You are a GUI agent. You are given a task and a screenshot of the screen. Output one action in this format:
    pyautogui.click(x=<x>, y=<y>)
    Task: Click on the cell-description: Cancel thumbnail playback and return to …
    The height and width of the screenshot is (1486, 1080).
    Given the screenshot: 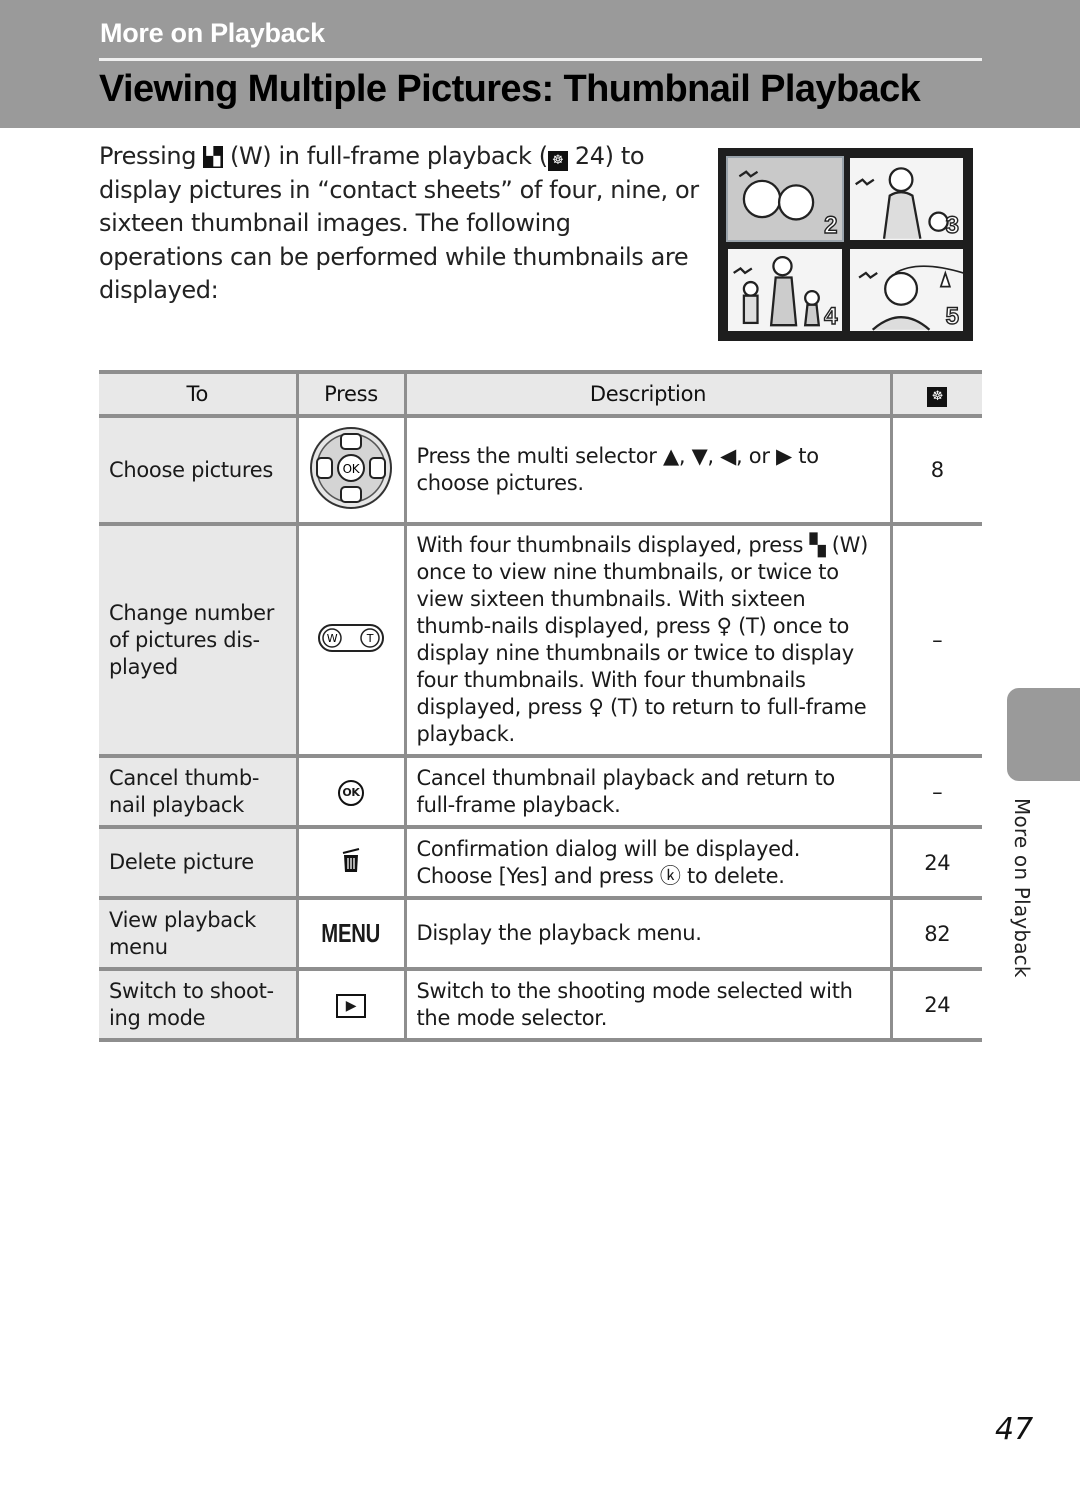 What is the action you would take?
    pyautogui.click(x=649, y=791)
    